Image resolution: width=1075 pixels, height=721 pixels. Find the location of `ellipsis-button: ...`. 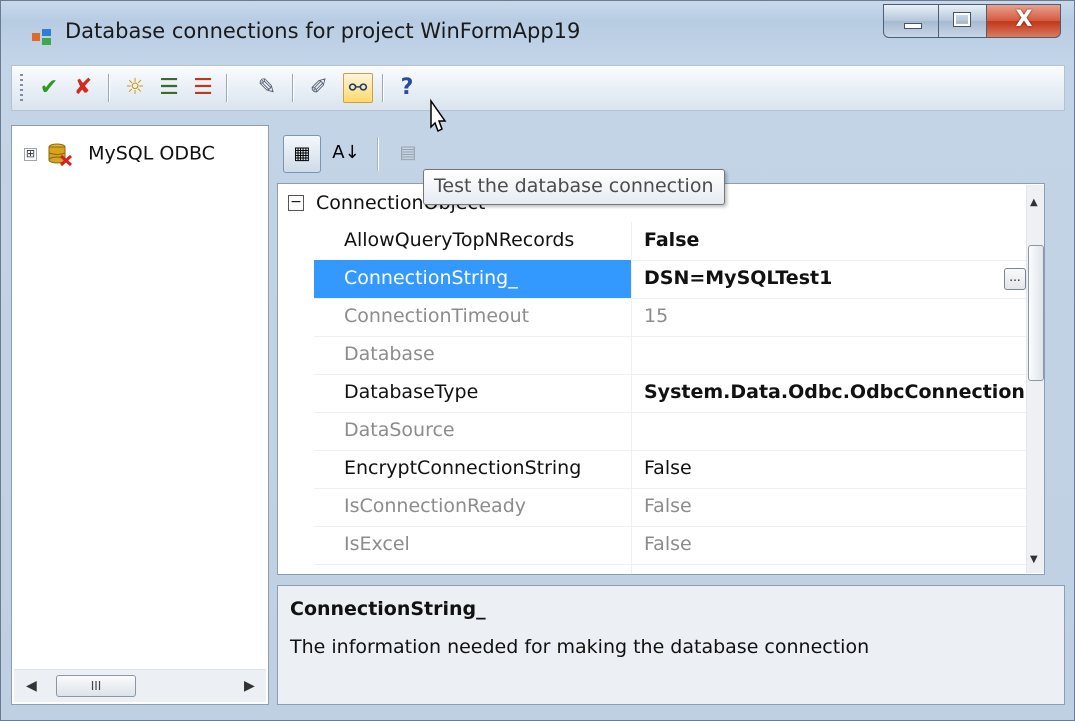

ellipsis-button: ... is located at coordinates (1015, 279).